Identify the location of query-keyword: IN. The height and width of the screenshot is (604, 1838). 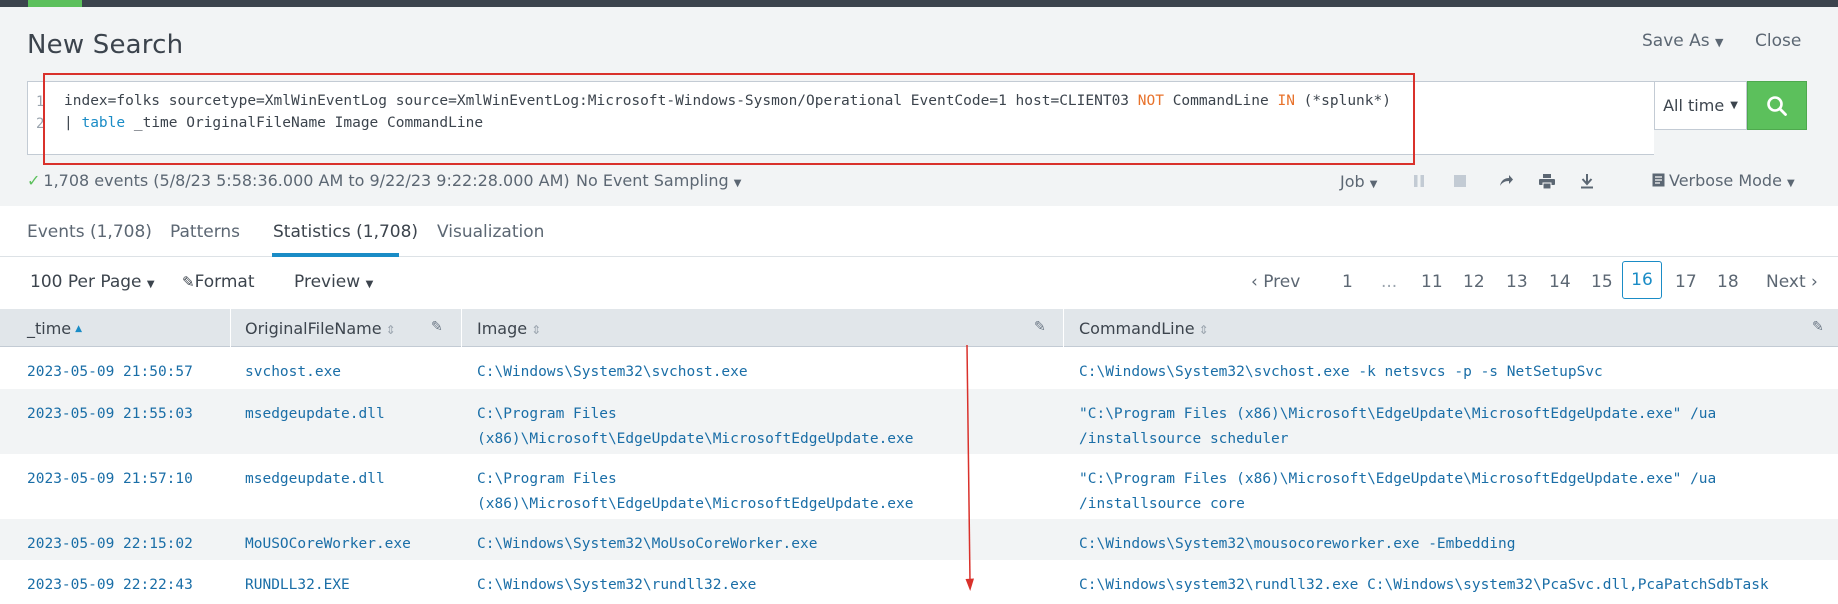
(1286, 101).